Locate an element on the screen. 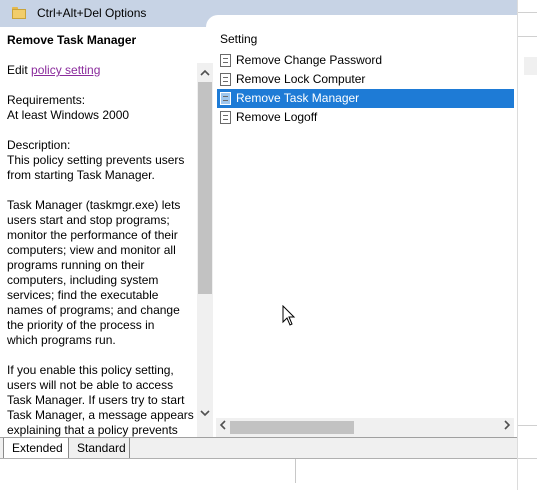 The width and height of the screenshot is (537, 490). setting-item: Remove Logoff is located at coordinates (365, 117).